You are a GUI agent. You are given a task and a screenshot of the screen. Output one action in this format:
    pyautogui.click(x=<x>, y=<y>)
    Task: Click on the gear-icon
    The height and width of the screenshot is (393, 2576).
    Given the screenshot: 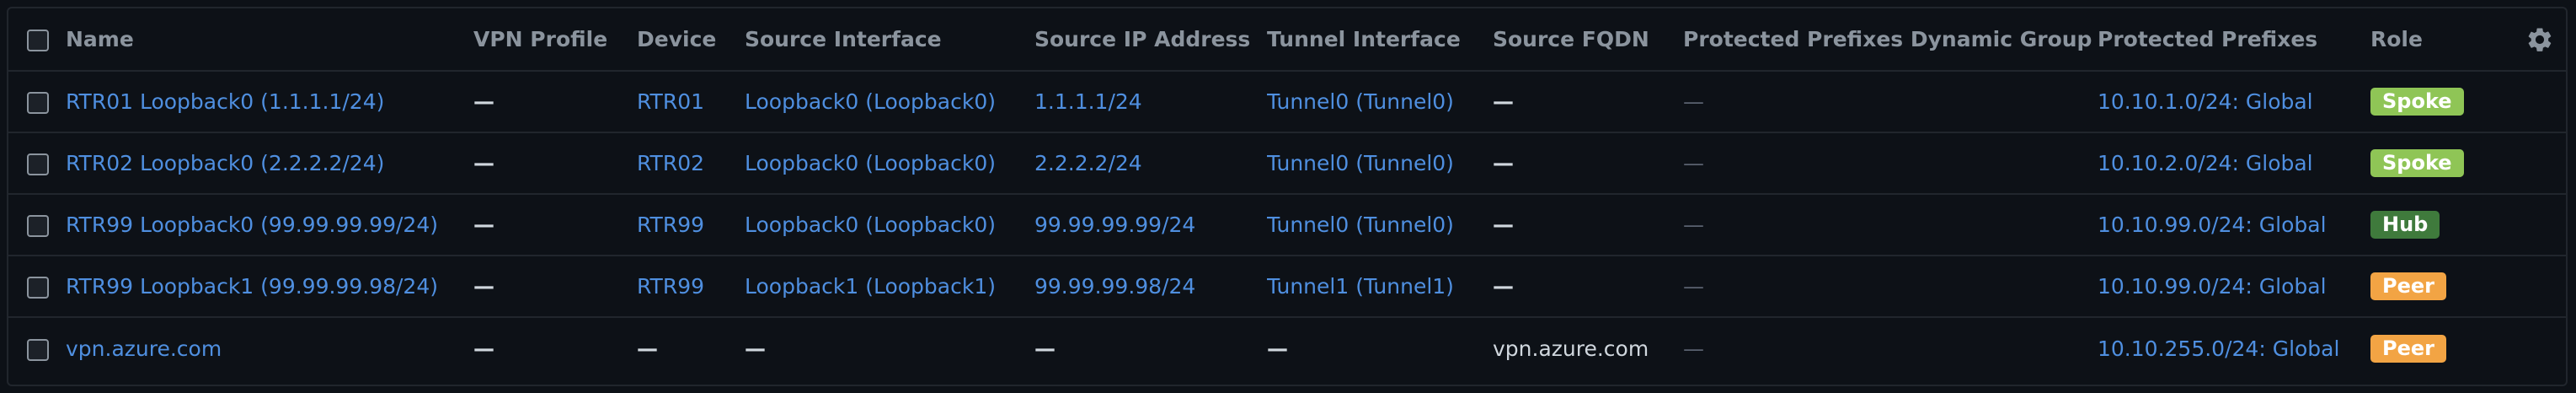 What is the action you would take?
    pyautogui.click(x=2539, y=40)
    